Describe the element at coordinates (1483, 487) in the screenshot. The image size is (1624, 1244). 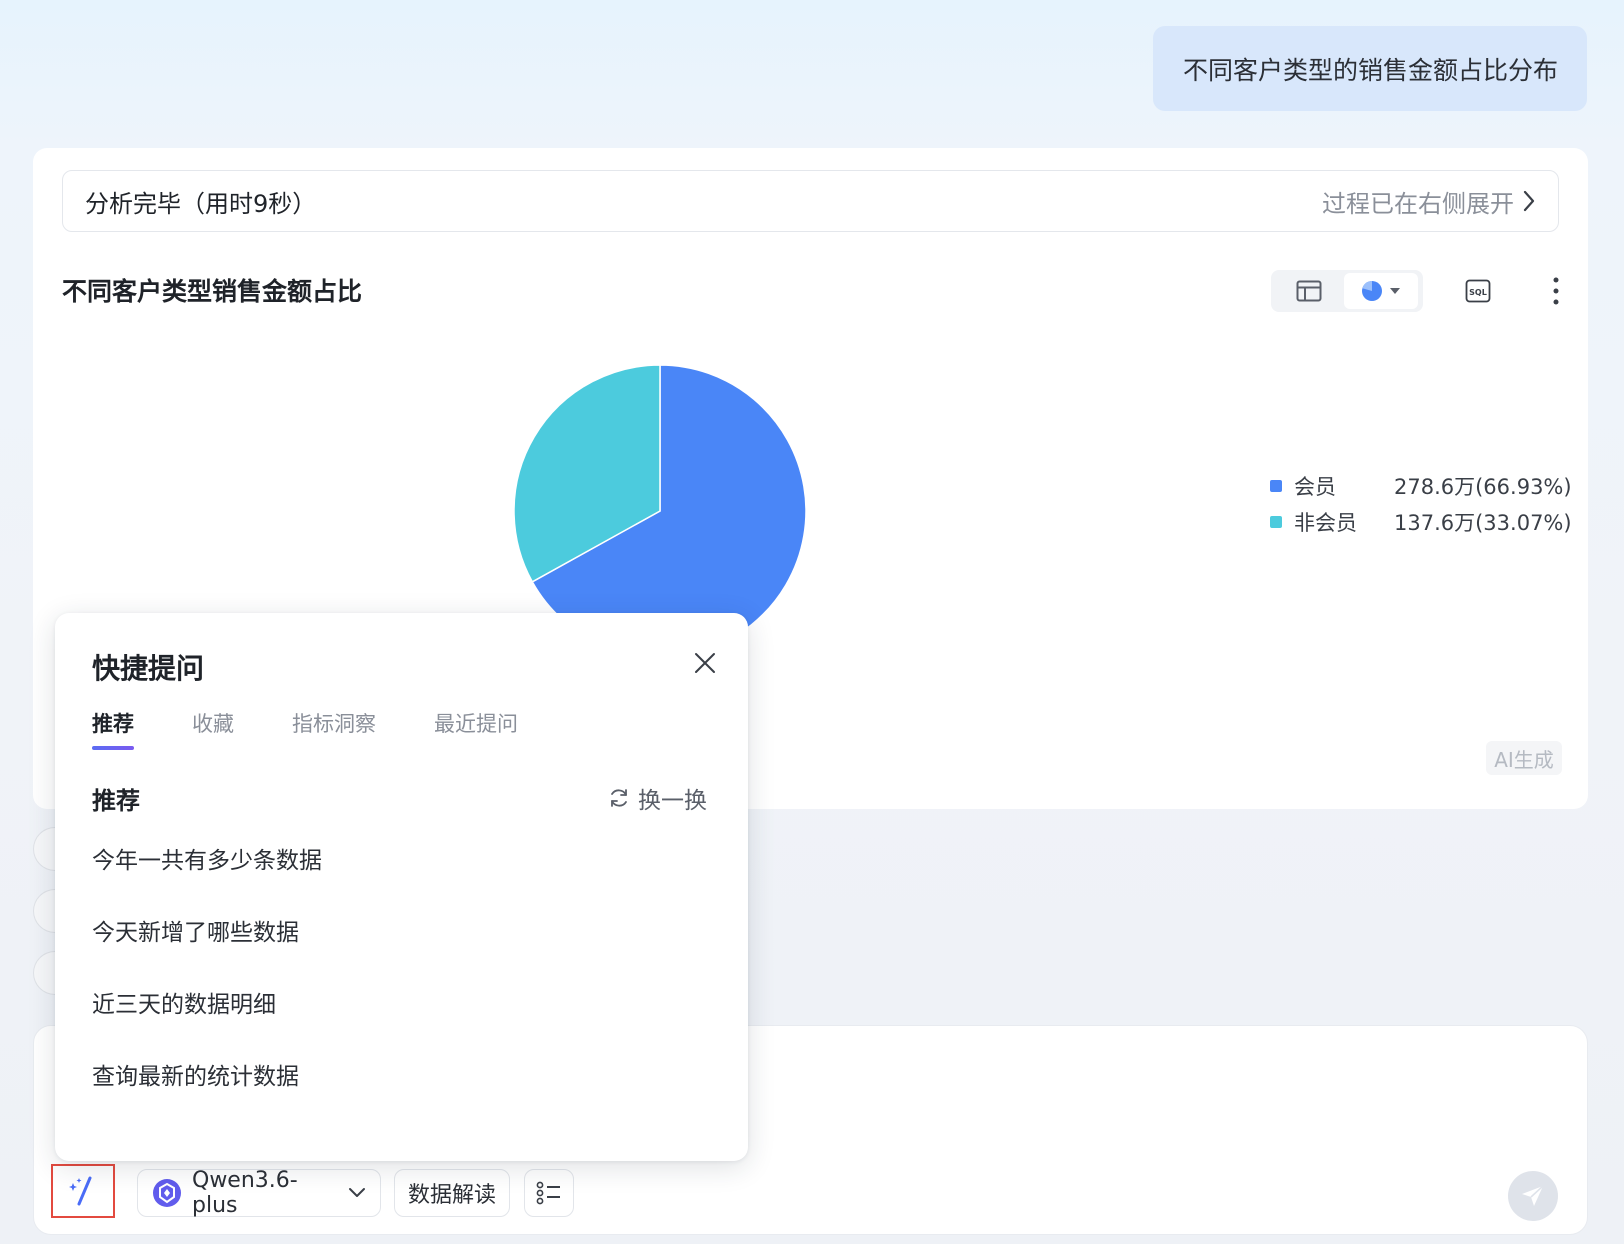
I see `legend-value: 278.6万(66.93%)` at that location.